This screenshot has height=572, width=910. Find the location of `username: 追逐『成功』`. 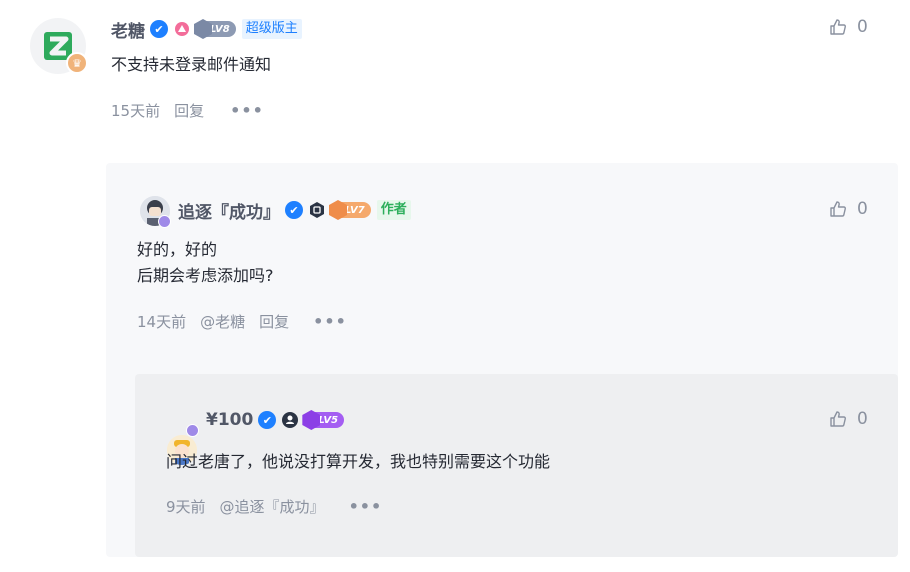

username: 追逐『成功』 is located at coordinates (229, 210).